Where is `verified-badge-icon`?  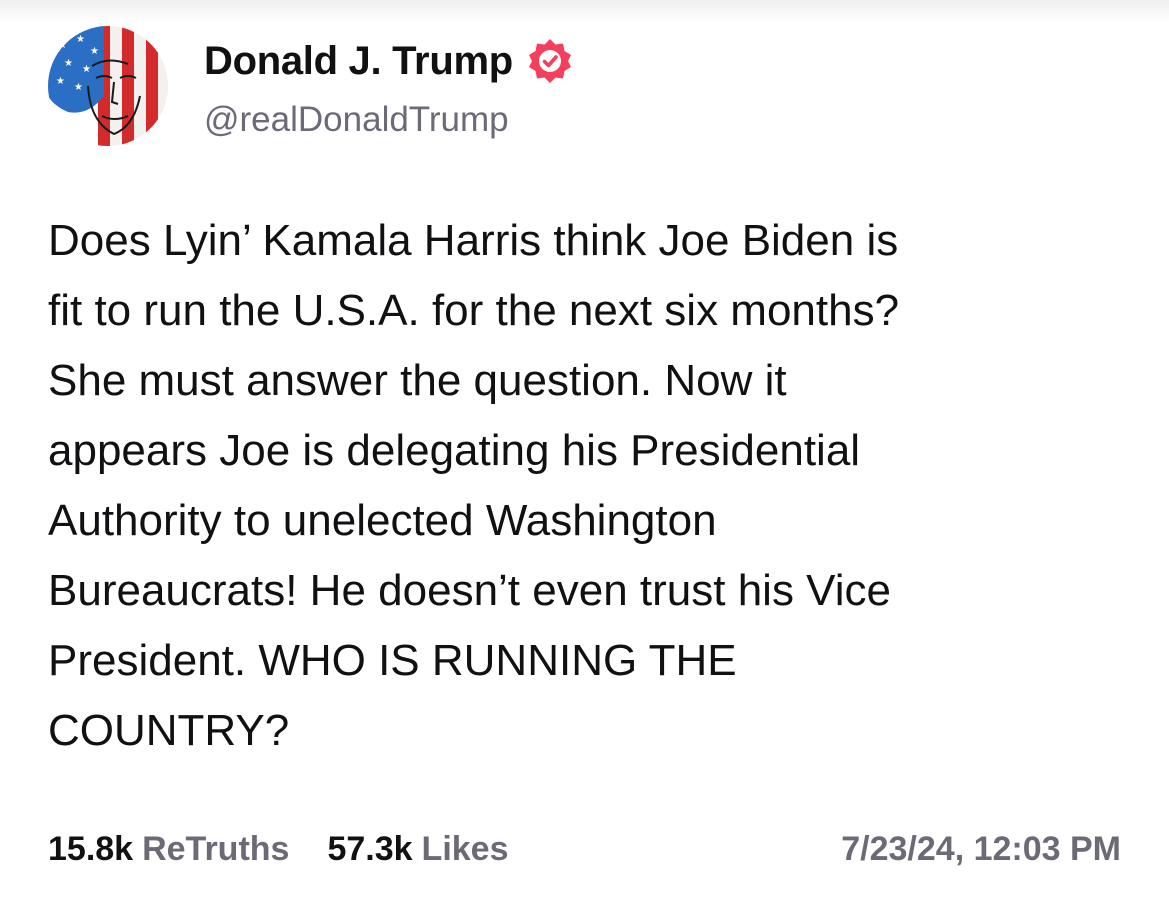 verified-badge-icon is located at coordinates (550, 61).